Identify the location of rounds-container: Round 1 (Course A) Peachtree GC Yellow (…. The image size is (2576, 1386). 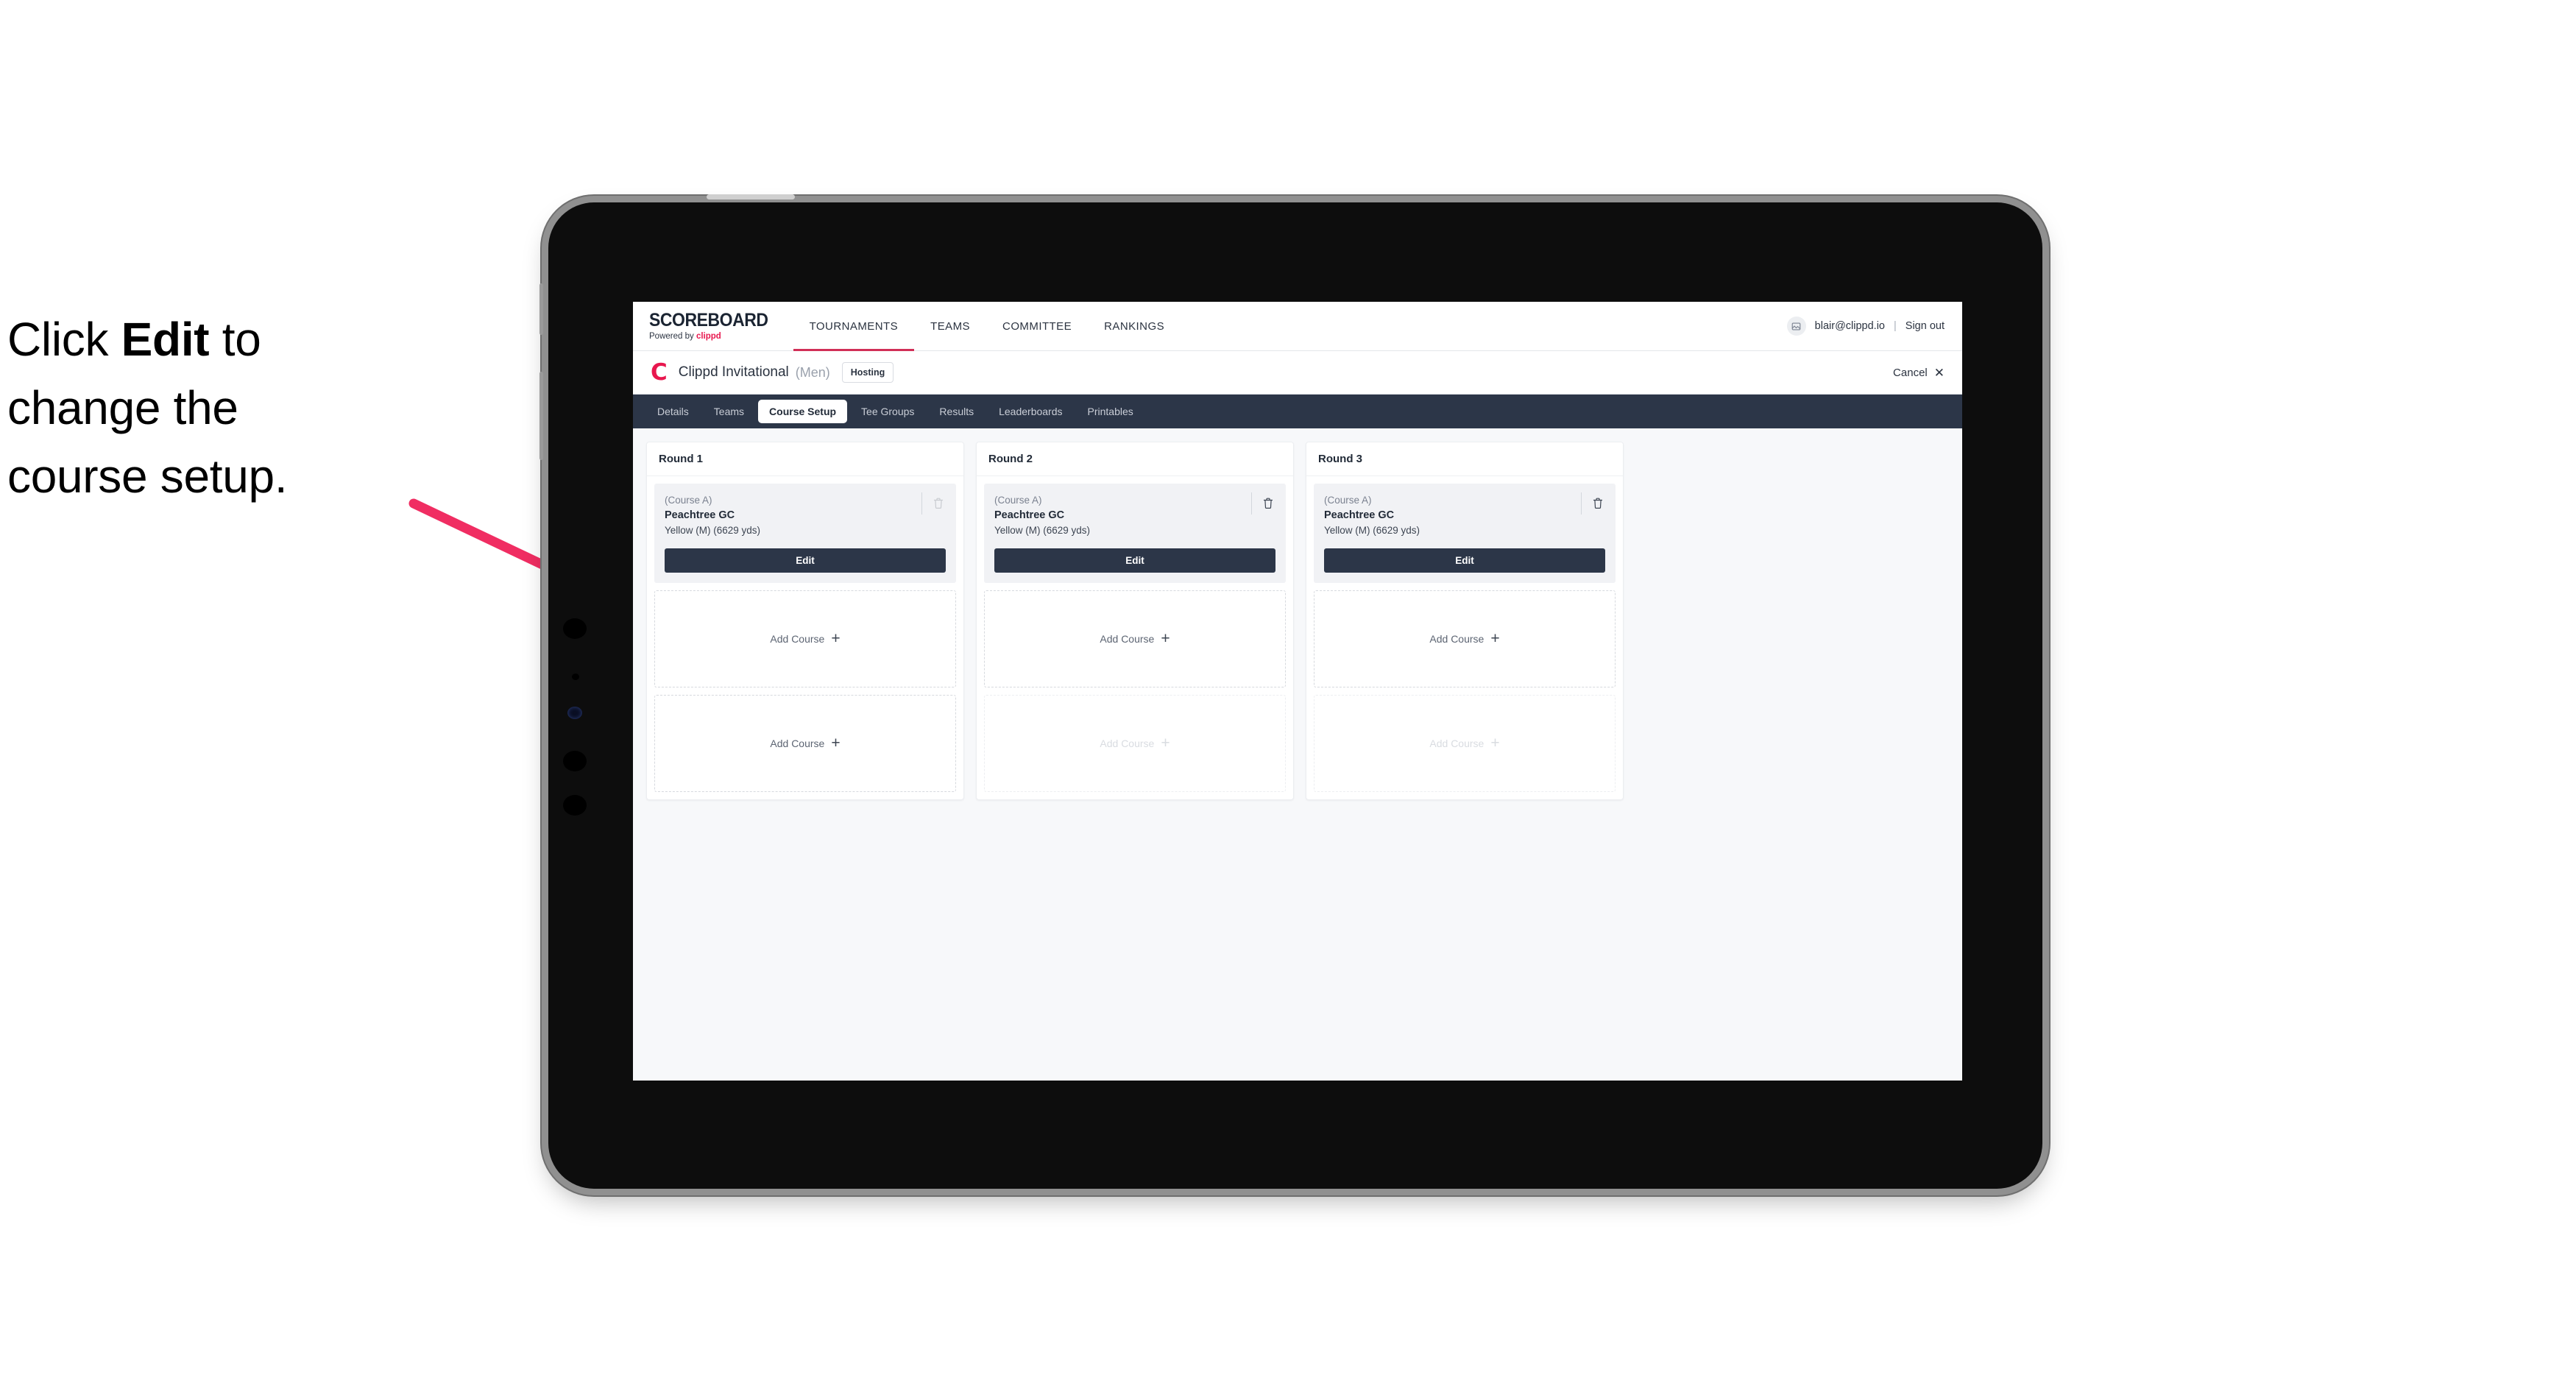
(1297, 614).